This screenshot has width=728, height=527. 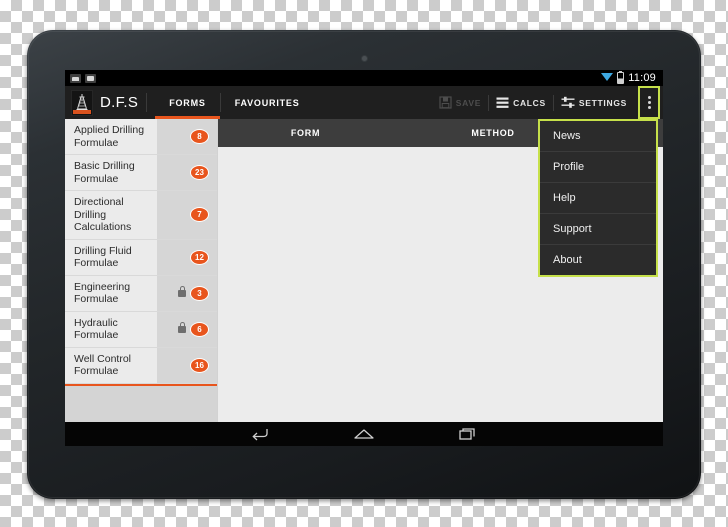 I want to click on app-bar-actions: SAVE CALCS SETTINGS, so click(x=547, y=102).